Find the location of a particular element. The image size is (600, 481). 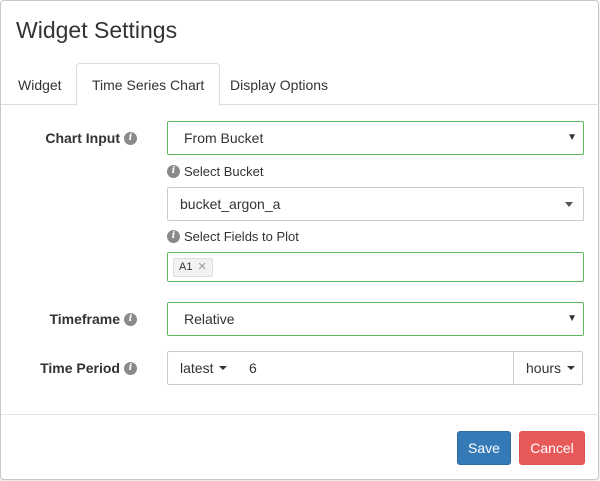

save-button: Save is located at coordinates (484, 448).